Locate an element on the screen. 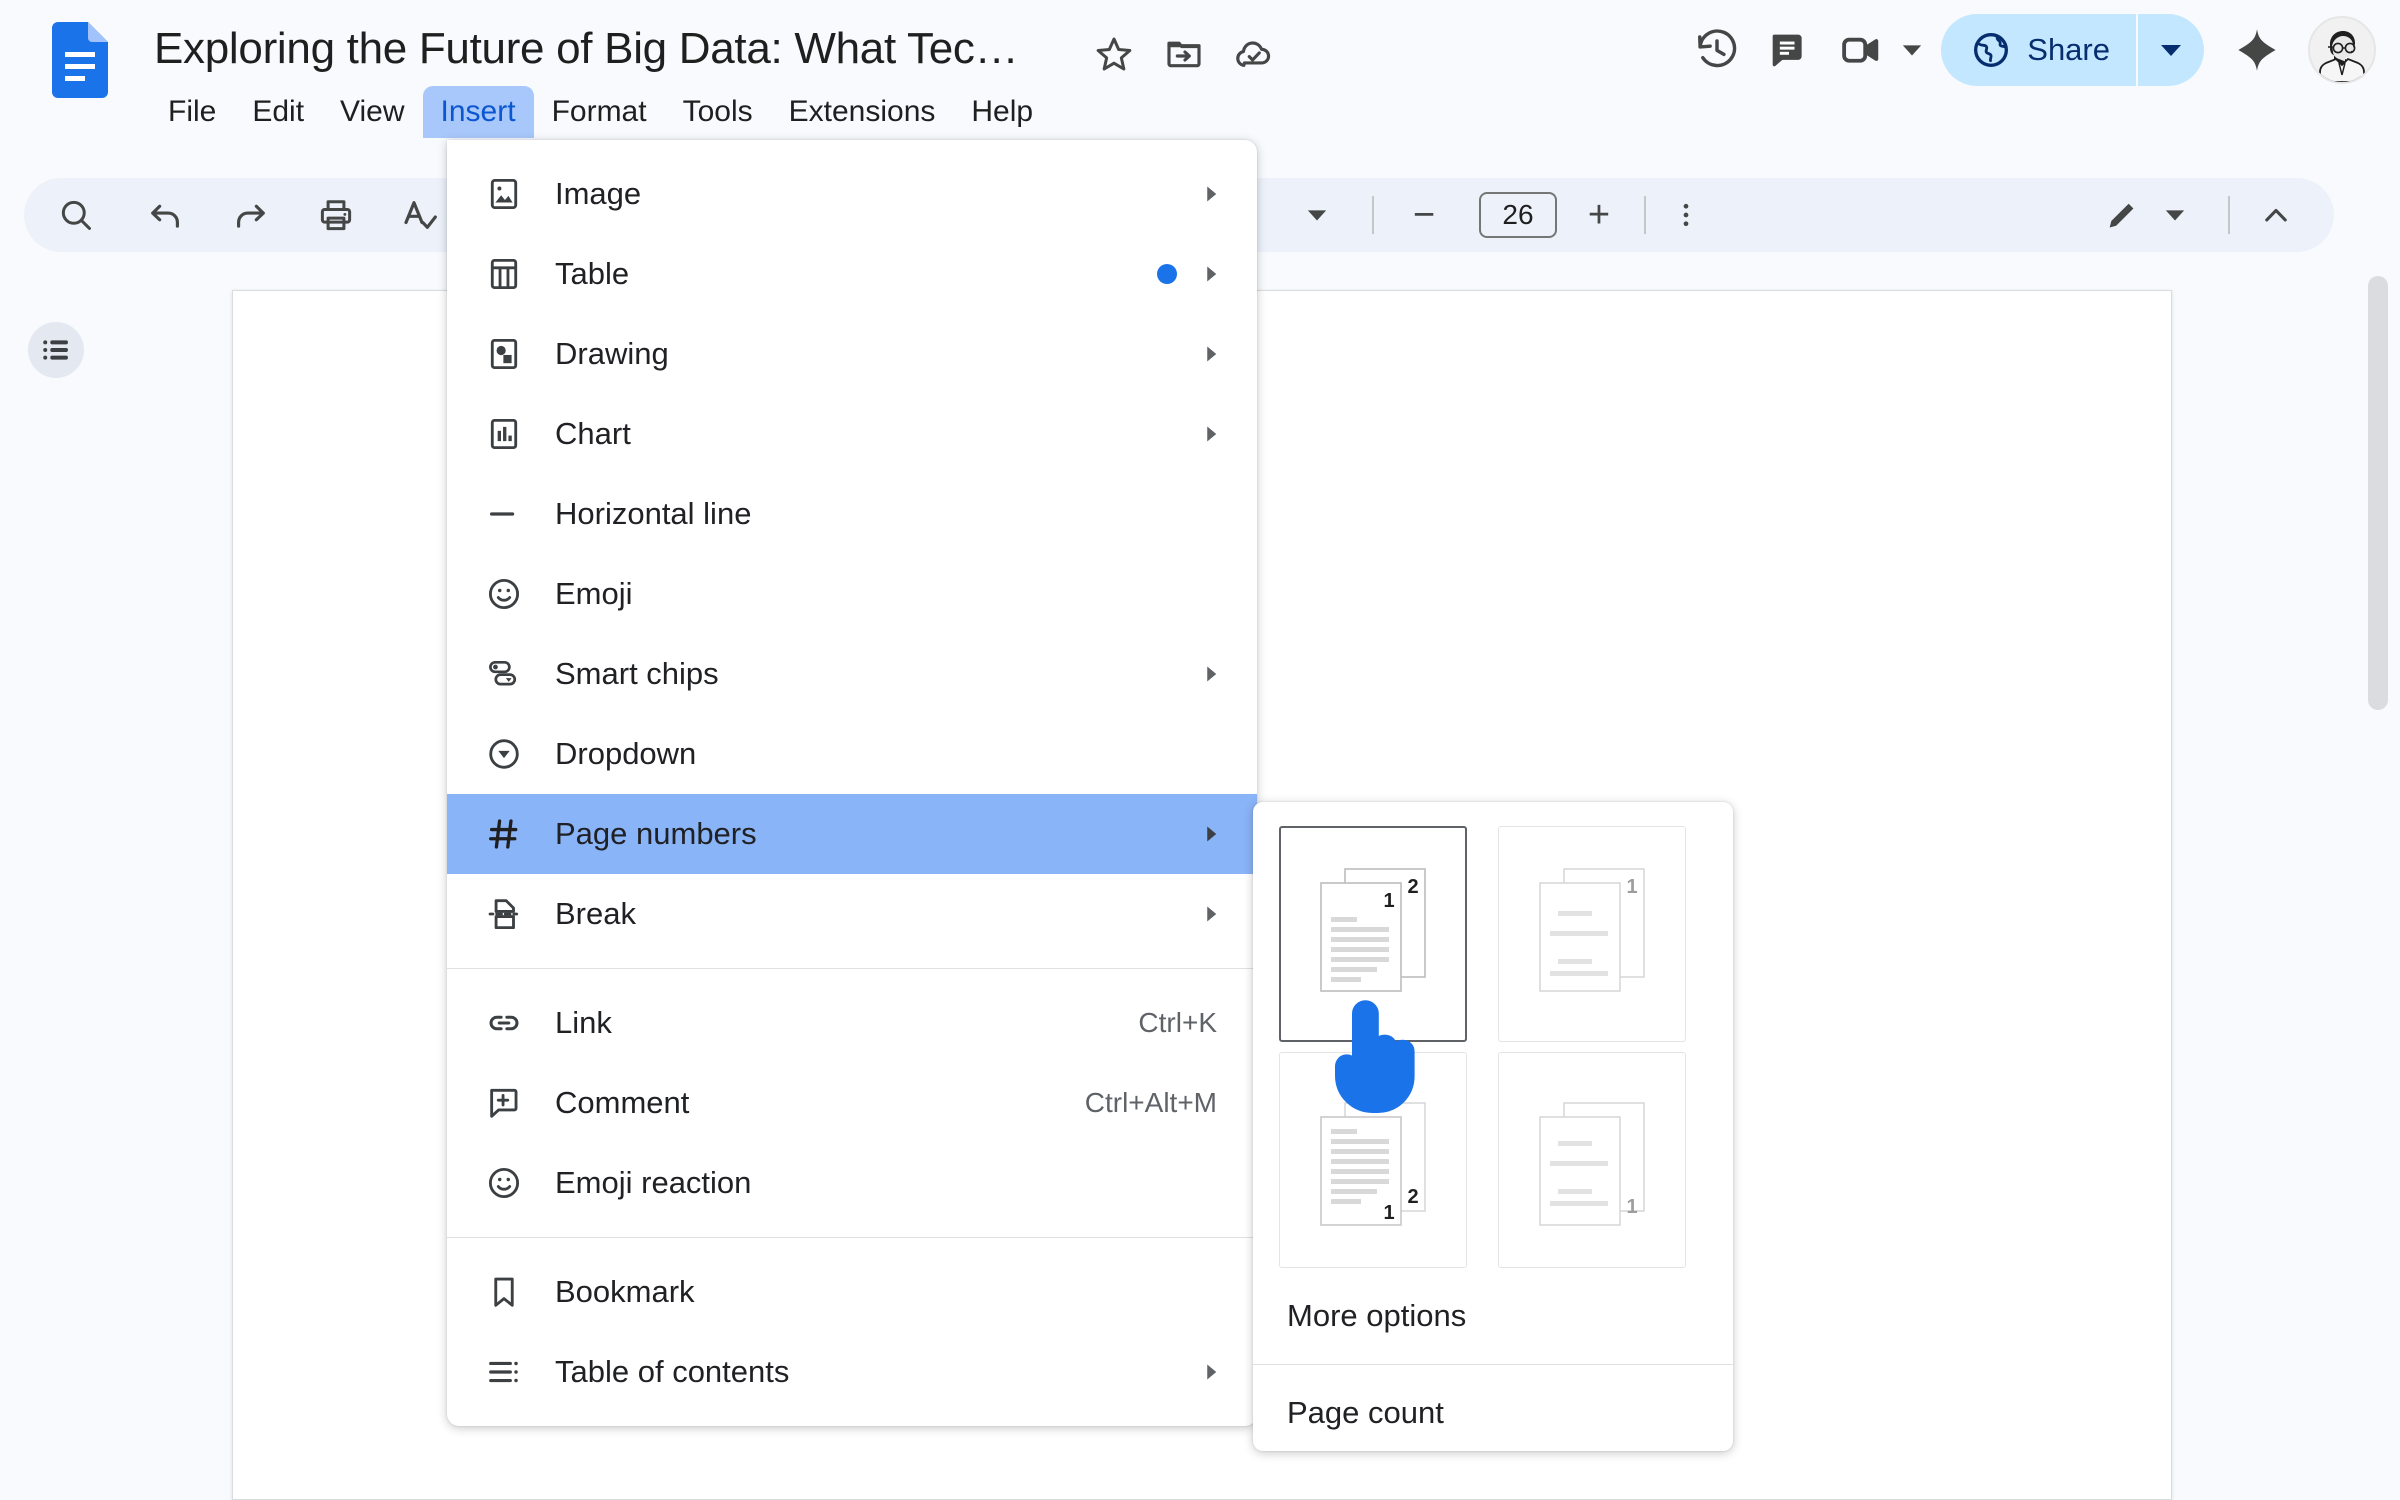  submenu-separator is located at coordinates (1493, 1364).